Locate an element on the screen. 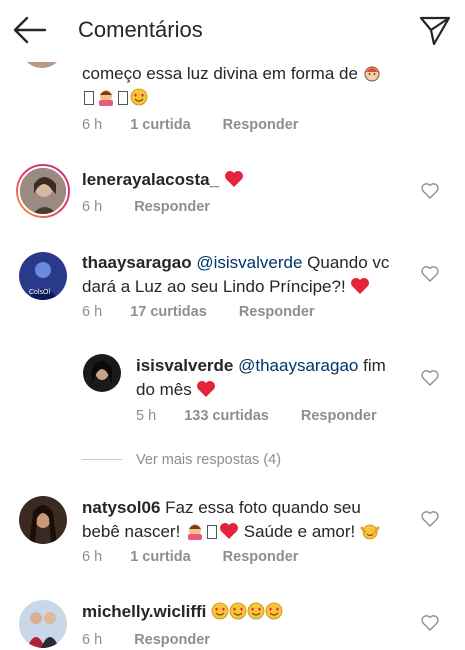  comment-username: isisvalverde is located at coordinates (184, 365).